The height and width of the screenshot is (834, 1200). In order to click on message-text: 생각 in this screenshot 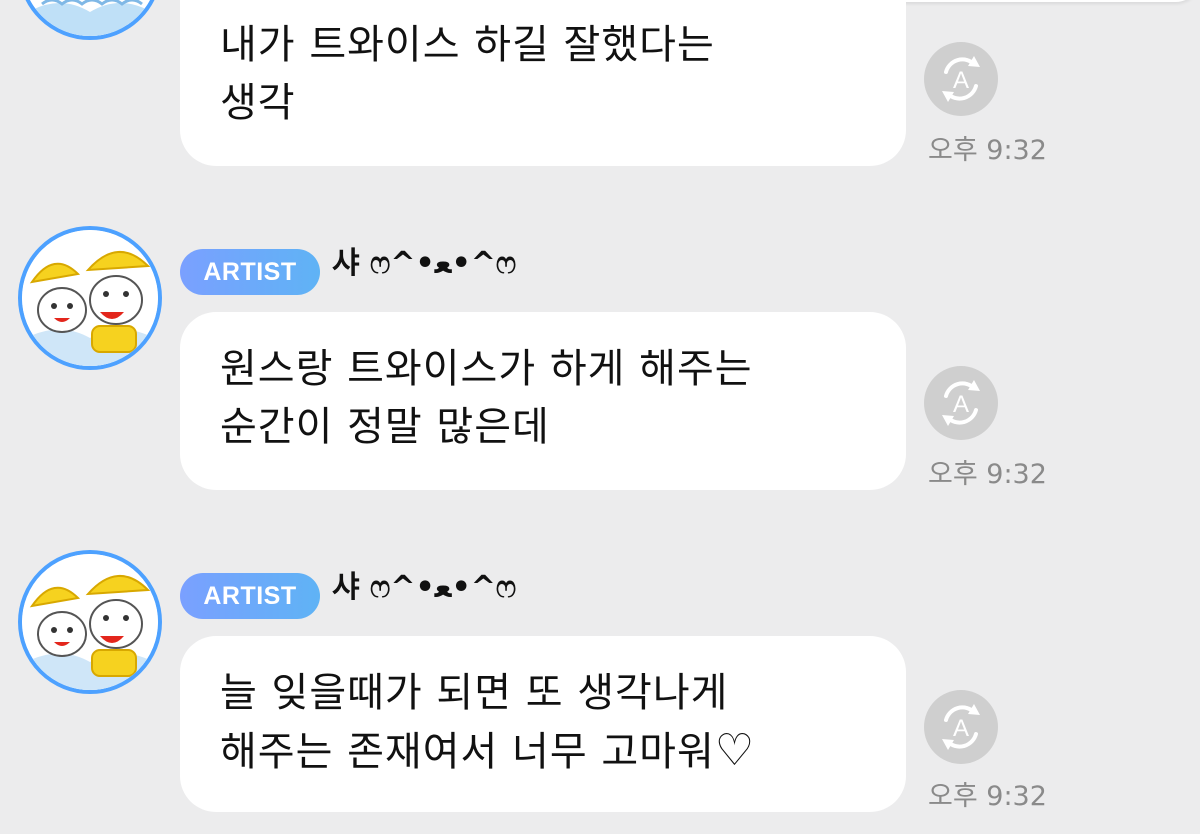, I will do `click(258, 103)`.